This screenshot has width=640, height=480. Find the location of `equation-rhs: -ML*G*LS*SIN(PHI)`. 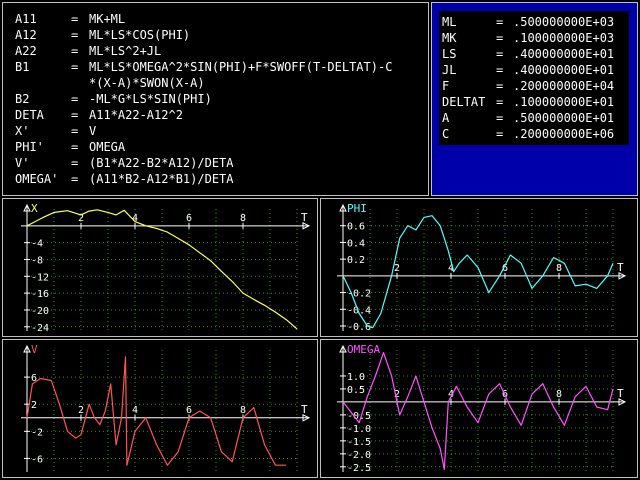

equation-rhs: -ML*G*LS*SIN(PHI) is located at coordinates (150, 99).